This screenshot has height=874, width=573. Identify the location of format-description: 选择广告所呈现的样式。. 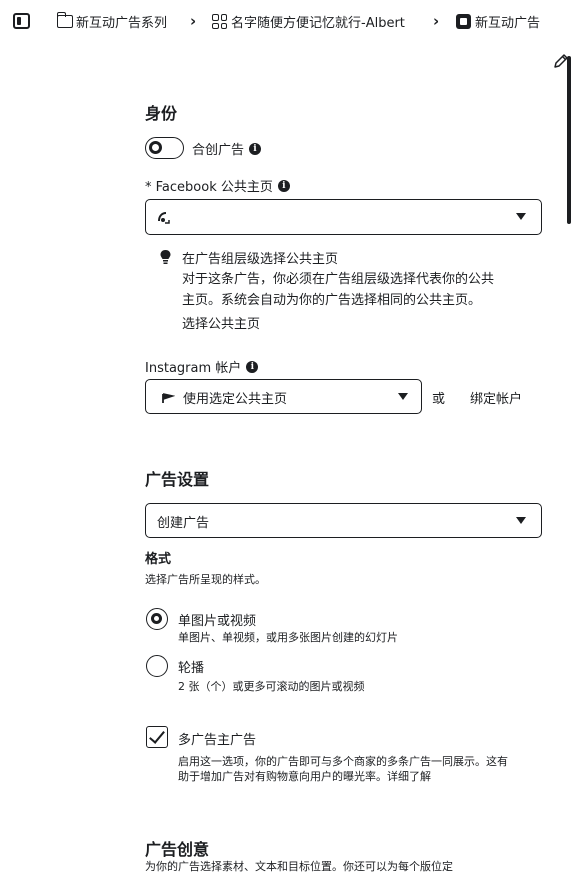
(205, 579).